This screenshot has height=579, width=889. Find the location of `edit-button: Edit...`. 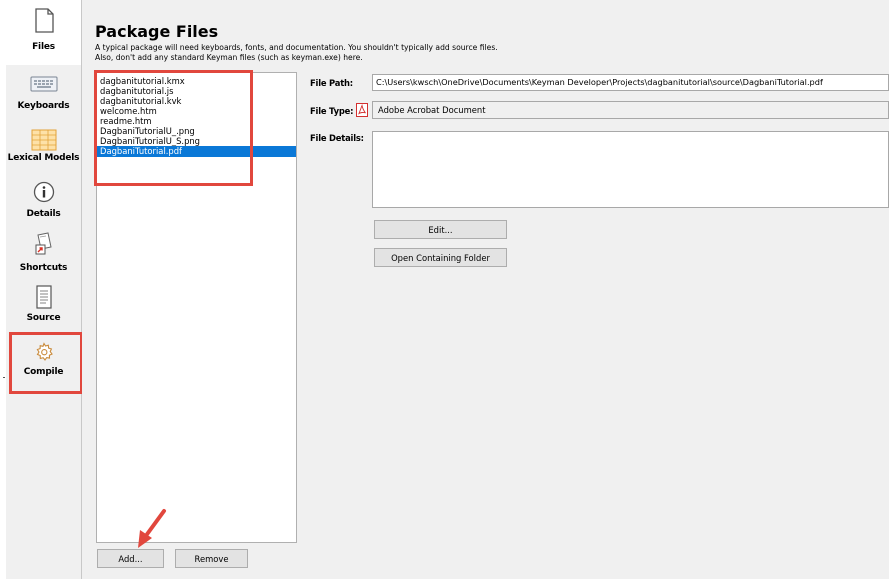

edit-button: Edit... is located at coordinates (440, 229).